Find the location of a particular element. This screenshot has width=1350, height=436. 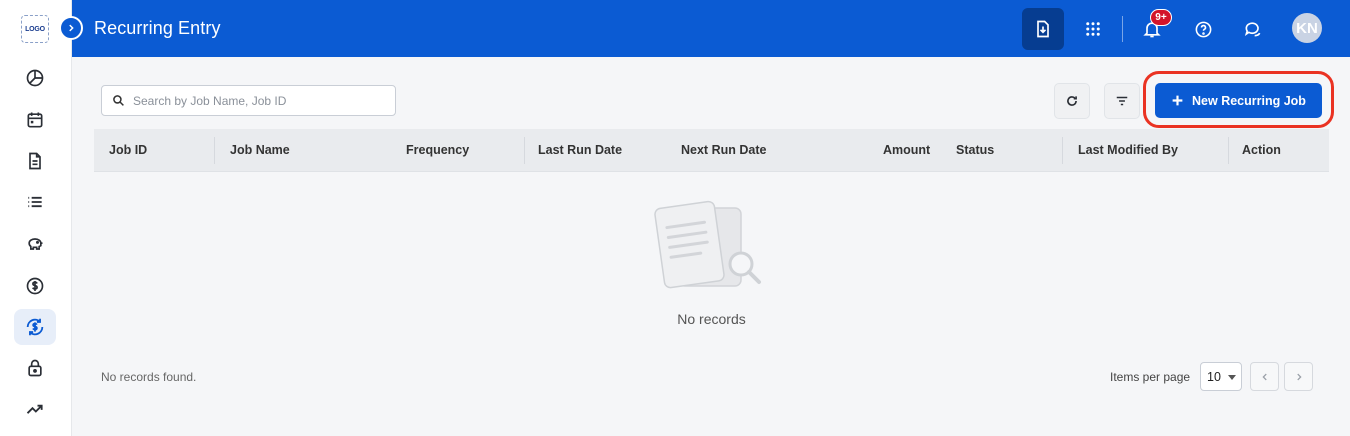

document-icon is located at coordinates (35, 161).